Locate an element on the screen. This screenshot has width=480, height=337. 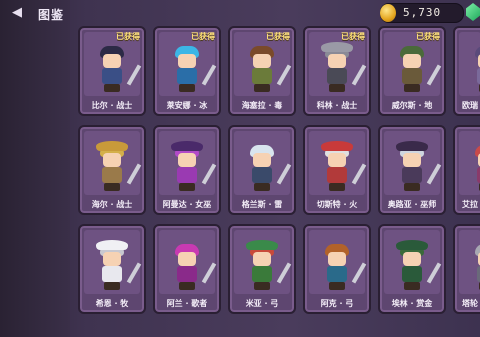
character-card: 阿克 · 弓 is located at coordinates (337, 269).